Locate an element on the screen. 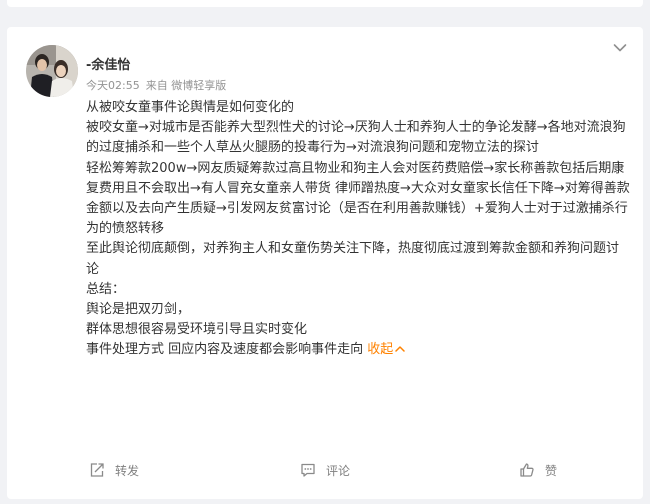 This screenshot has width=650, height=504. post-paragraph: 舆论是把双刃剑， is located at coordinates (138, 310).